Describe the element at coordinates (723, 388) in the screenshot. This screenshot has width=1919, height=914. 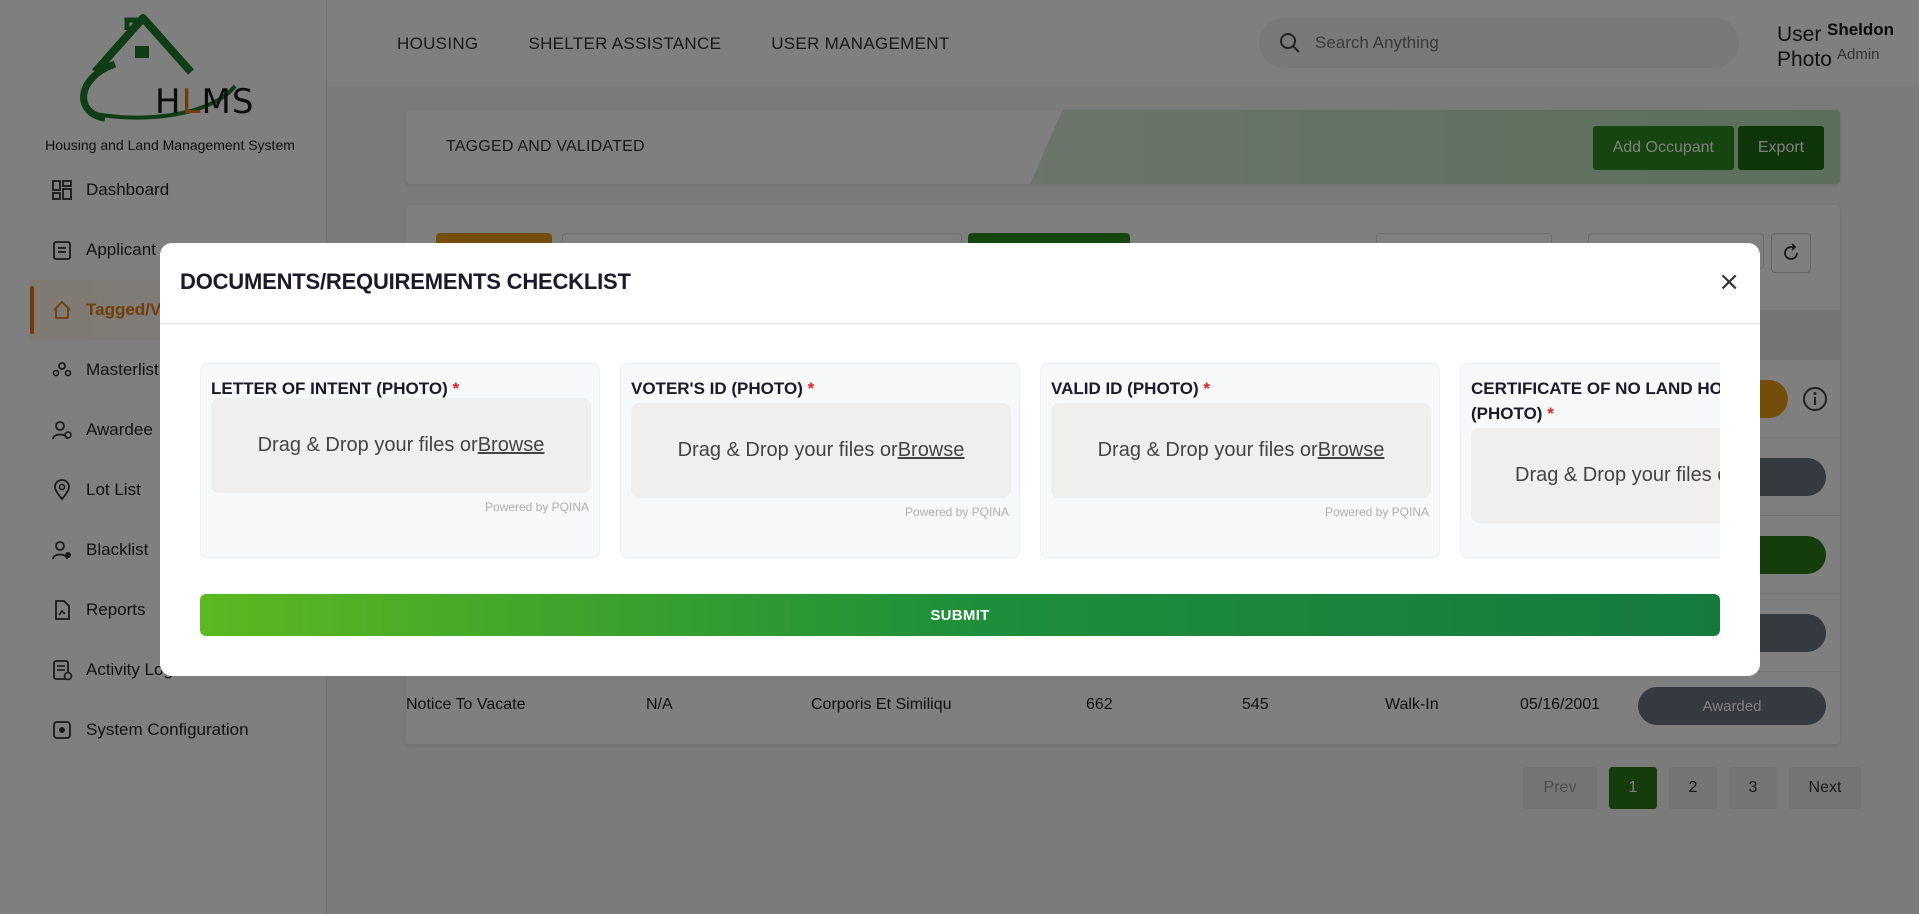
I see `upload-label: VOTER'S ID (PHOTO) *` at that location.